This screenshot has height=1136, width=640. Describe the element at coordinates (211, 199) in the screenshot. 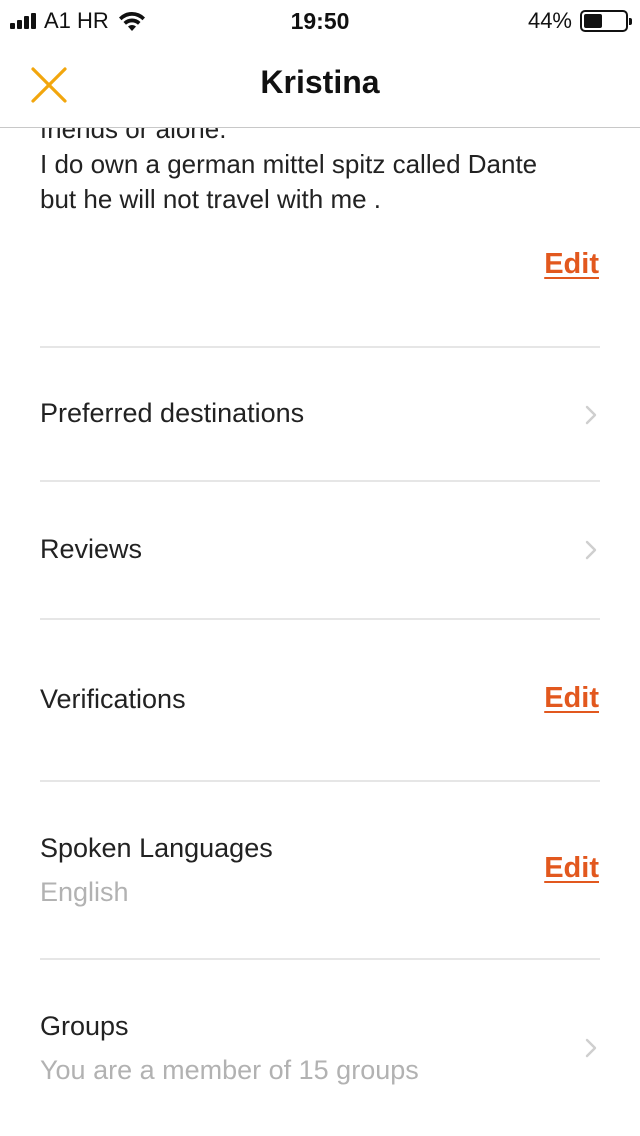

I see `about-line: but he will not travel with me .` at that location.